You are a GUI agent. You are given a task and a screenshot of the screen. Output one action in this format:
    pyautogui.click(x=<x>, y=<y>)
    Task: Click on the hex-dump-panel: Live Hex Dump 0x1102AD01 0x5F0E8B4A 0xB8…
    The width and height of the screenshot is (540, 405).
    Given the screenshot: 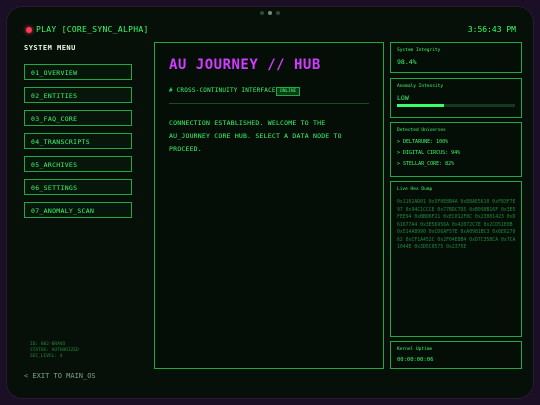 What is the action you would take?
    pyautogui.click(x=456, y=259)
    